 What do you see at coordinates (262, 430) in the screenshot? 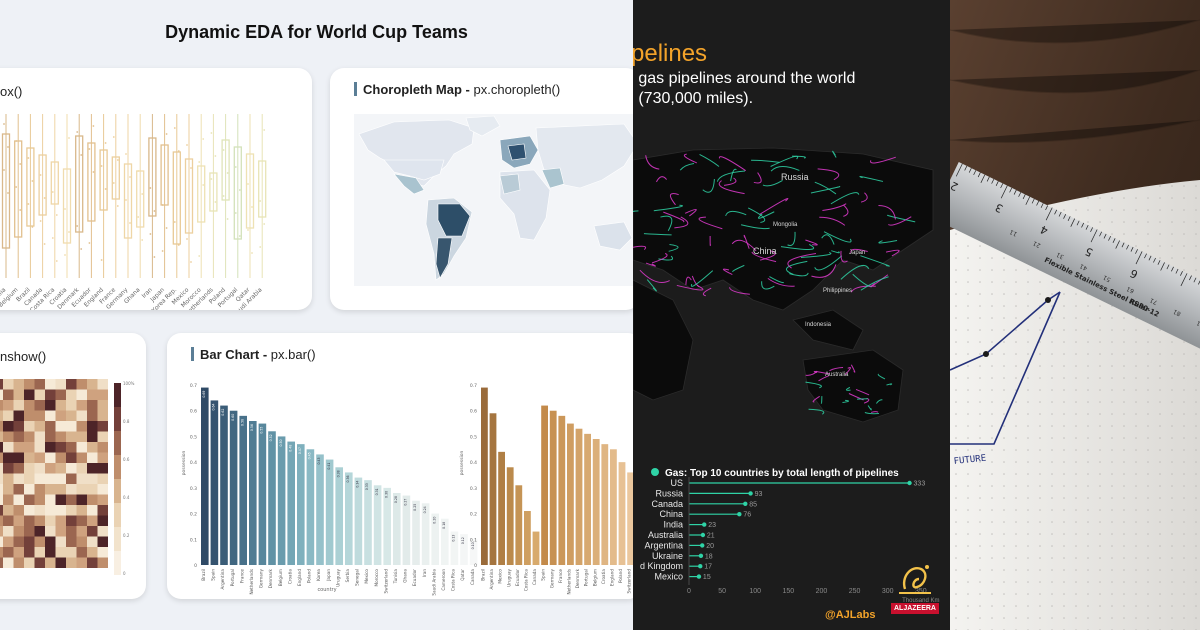
I see `bar-data-label: 0.55` at bounding box center [262, 430].